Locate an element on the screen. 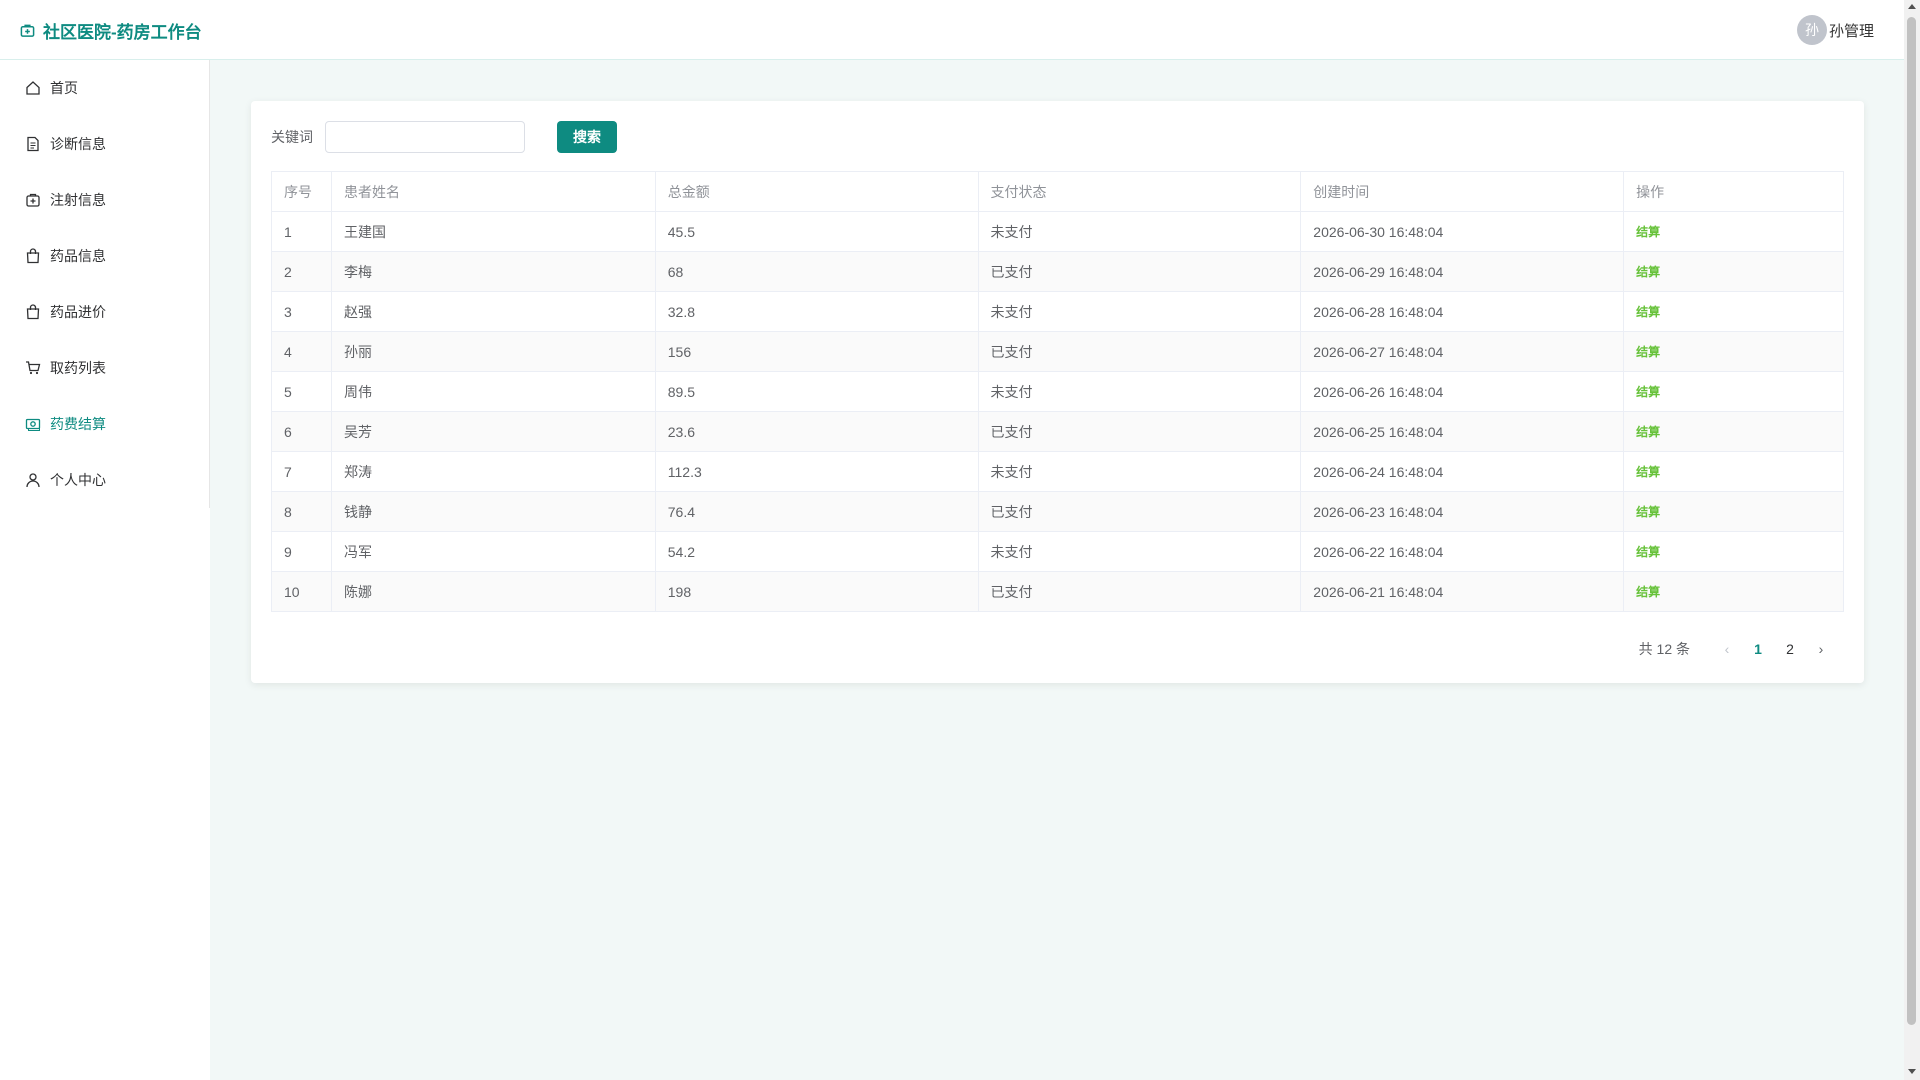  row-index: 4 is located at coordinates (301, 351).